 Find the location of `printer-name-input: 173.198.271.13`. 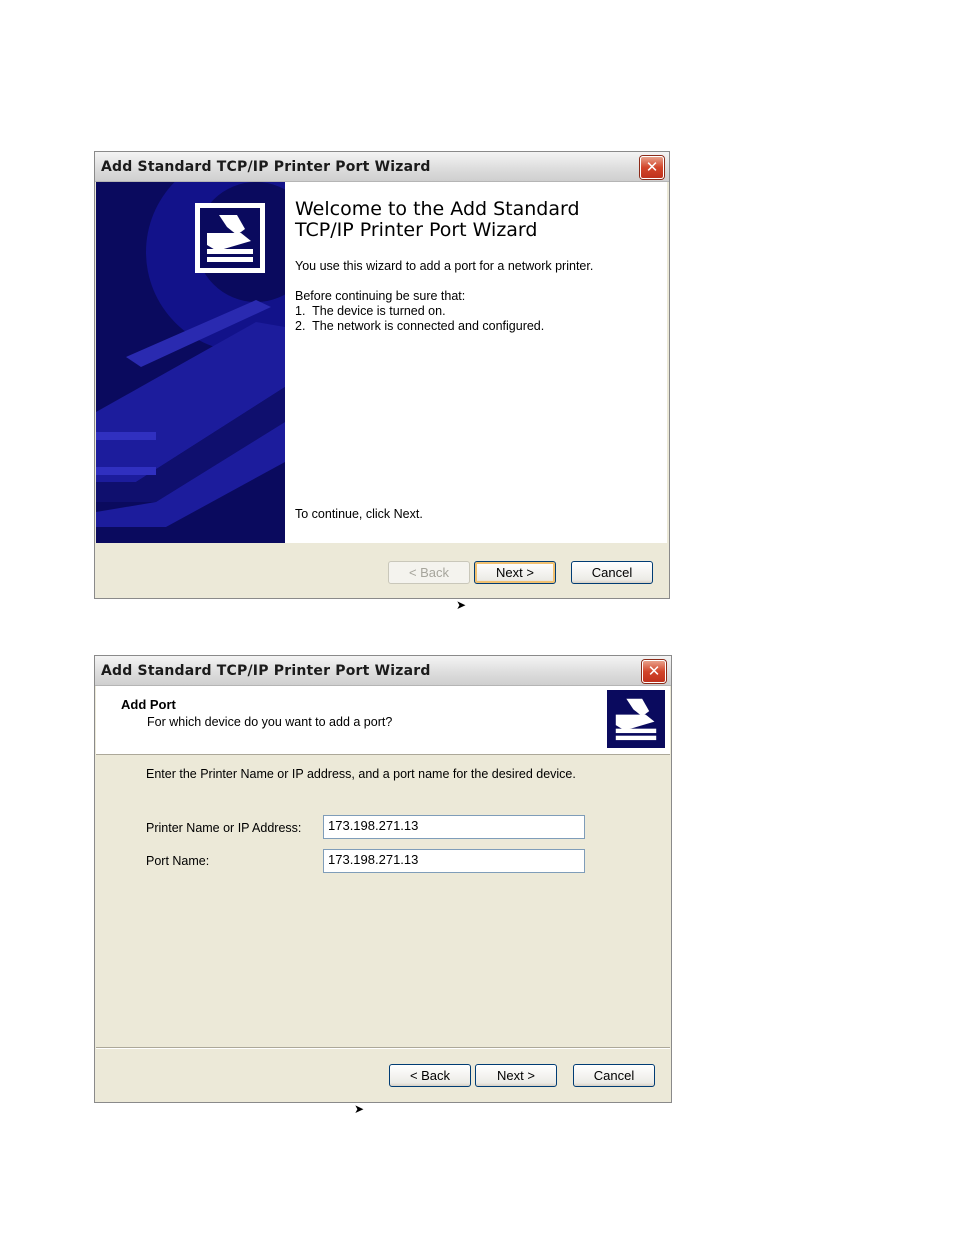

printer-name-input: 173.198.271.13 is located at coordinates (454, 827).